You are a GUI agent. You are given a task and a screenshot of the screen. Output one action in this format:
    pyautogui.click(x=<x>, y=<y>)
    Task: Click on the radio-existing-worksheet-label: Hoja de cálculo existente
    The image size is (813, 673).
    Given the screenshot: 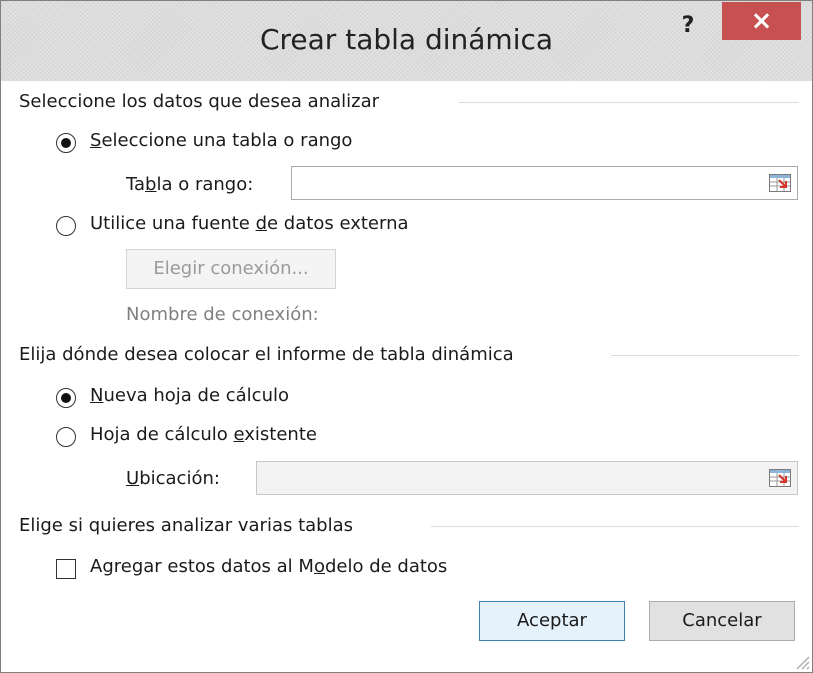 What is the action you would take?
    pyautogui.click(x=203, y=434)
    